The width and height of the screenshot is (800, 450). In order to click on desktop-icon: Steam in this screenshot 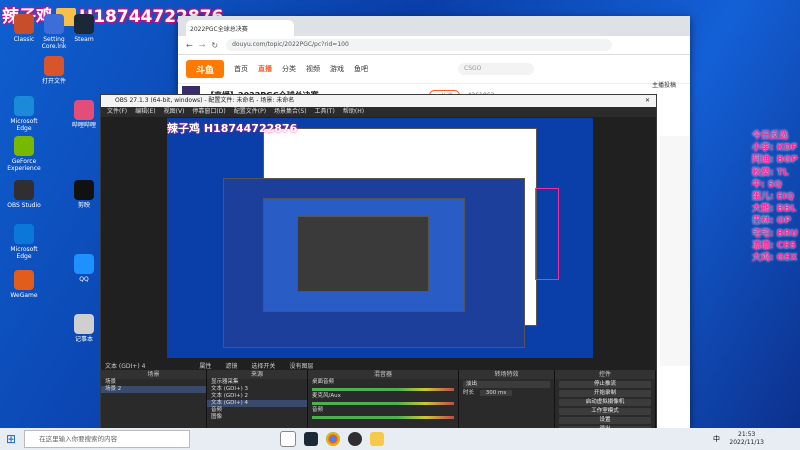, I will do `click(84, 28)`.